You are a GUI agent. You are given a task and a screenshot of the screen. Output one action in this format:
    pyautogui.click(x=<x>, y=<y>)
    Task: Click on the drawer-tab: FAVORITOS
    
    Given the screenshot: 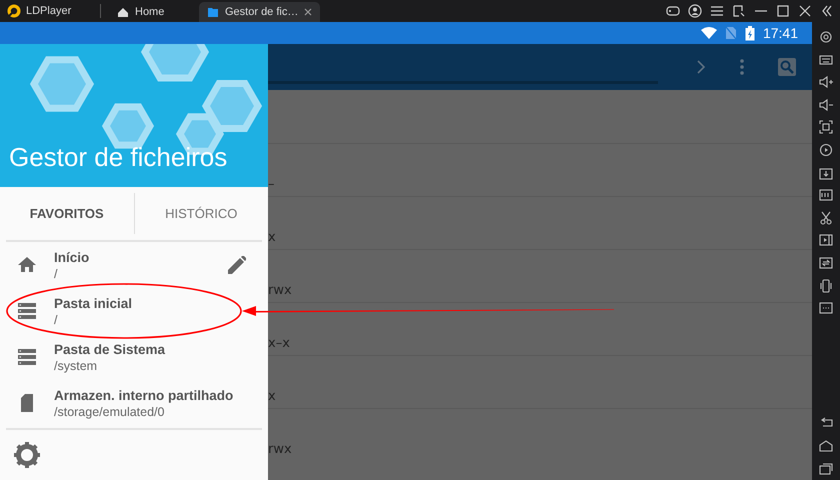 What is the action you would take?
    pyautogui.click(x=67, y=213)
    